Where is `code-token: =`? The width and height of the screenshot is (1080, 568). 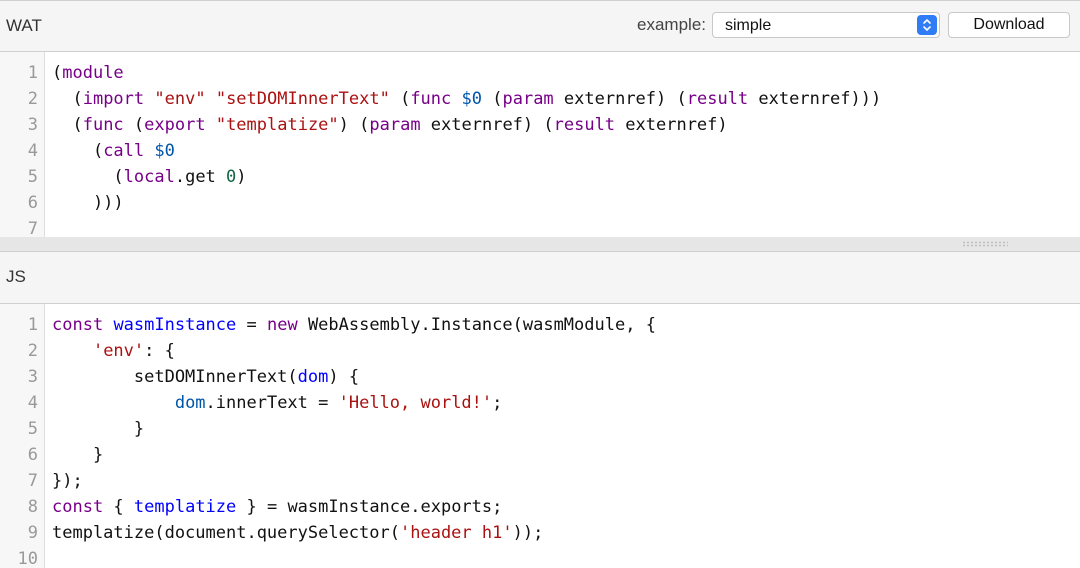 code-token: = is located at coordinates (251, 325).